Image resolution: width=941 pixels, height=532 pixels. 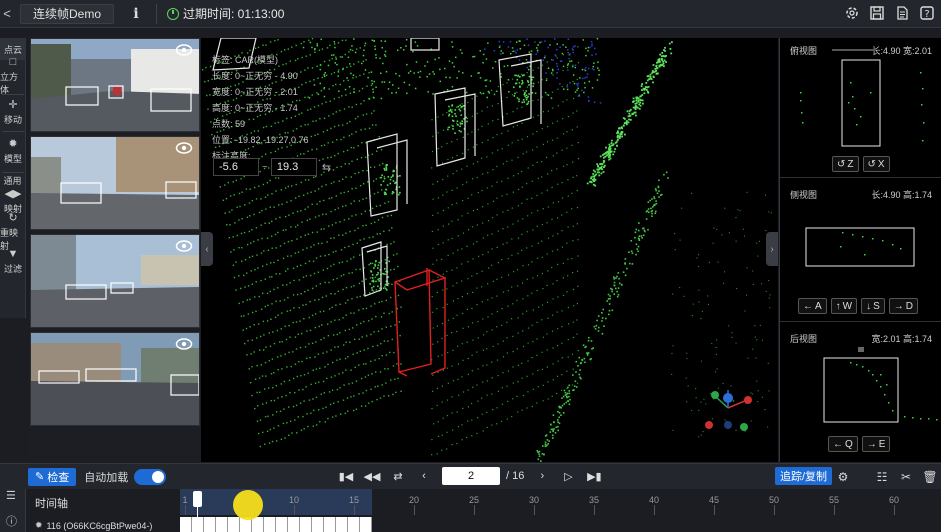 I want to click on autoload-toggle, so click(x=150, y=476).